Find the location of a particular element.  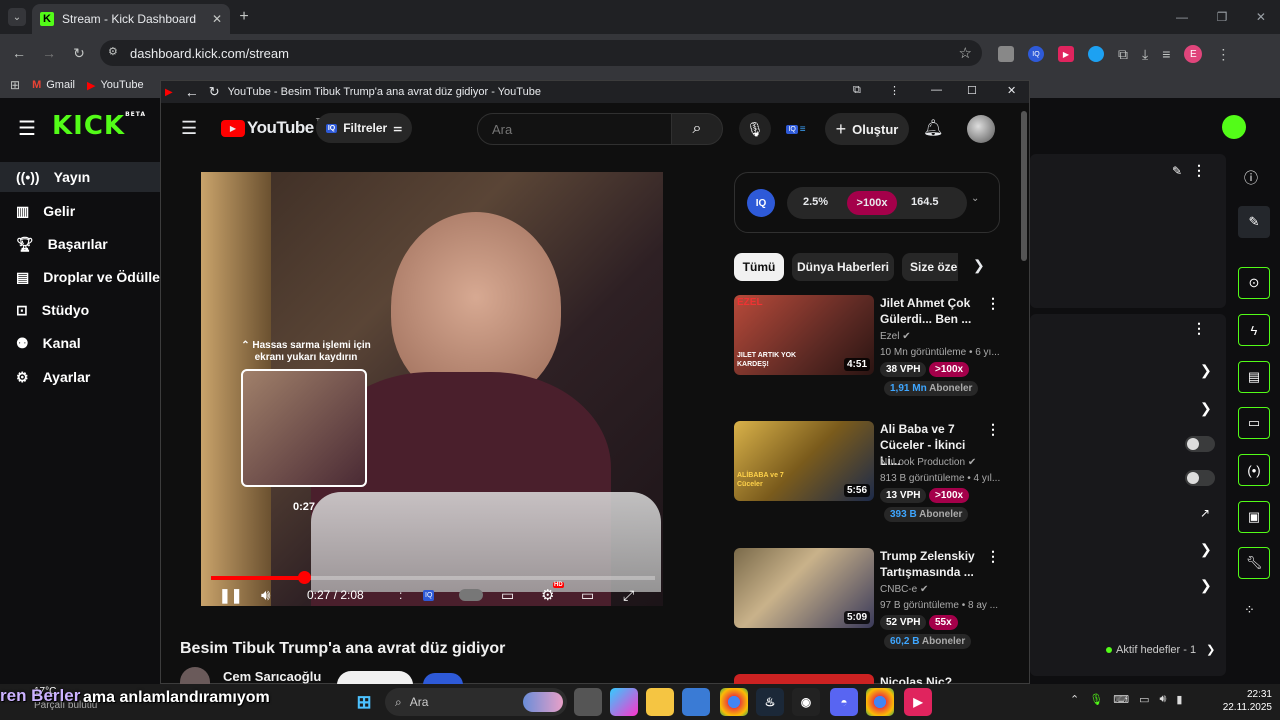

progress-bar is located at coordinates (433, 577).